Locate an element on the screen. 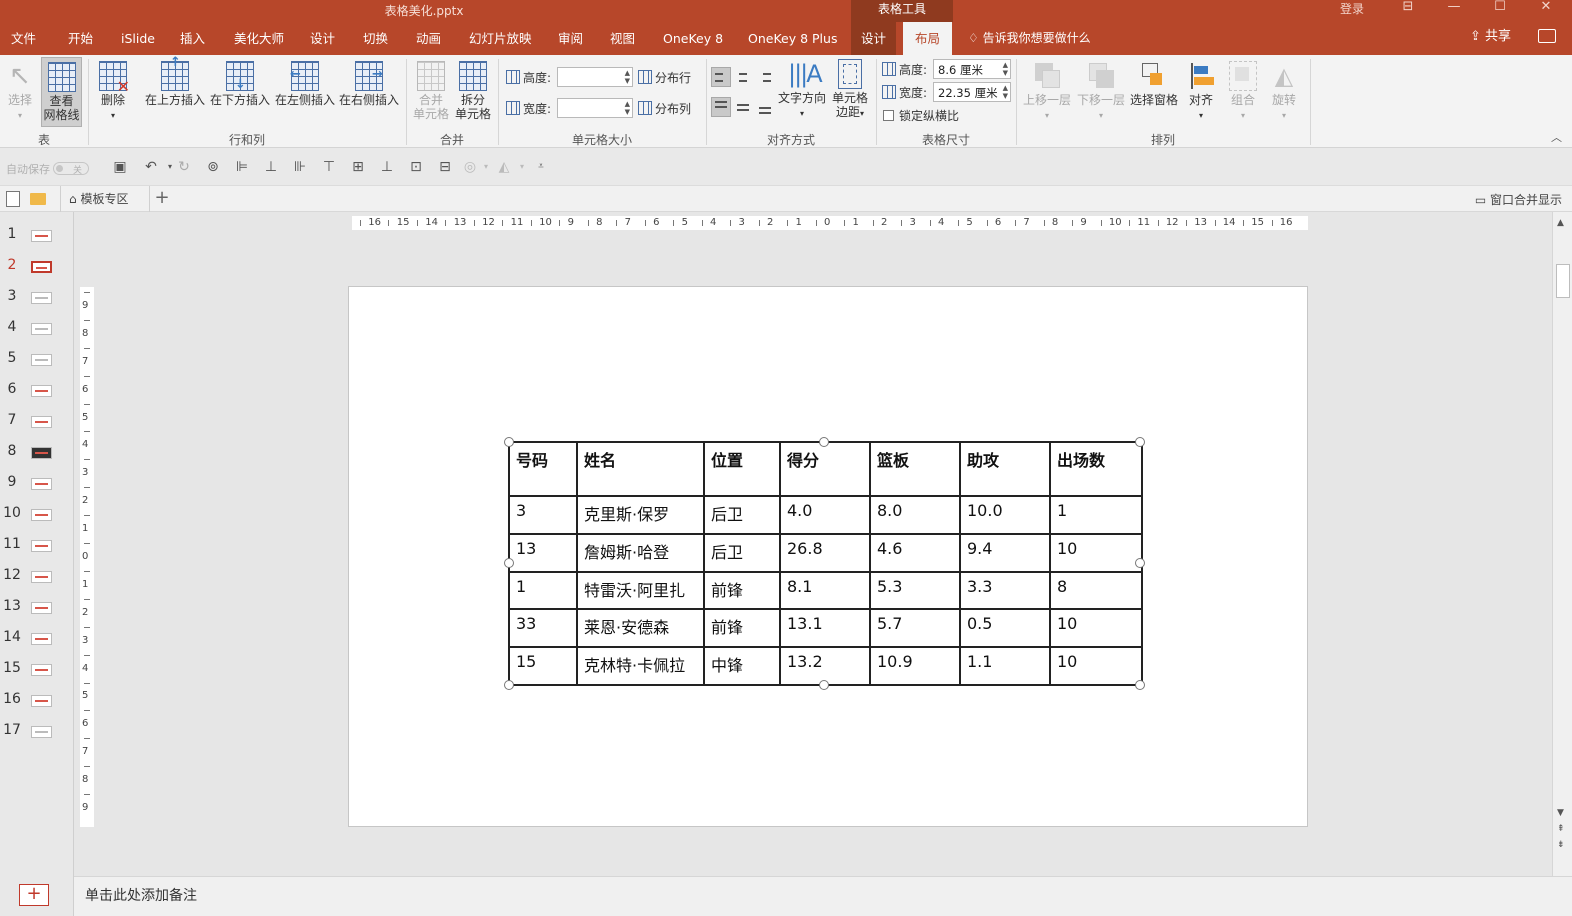  resize-handle-left is located at coordinates (509, 563).